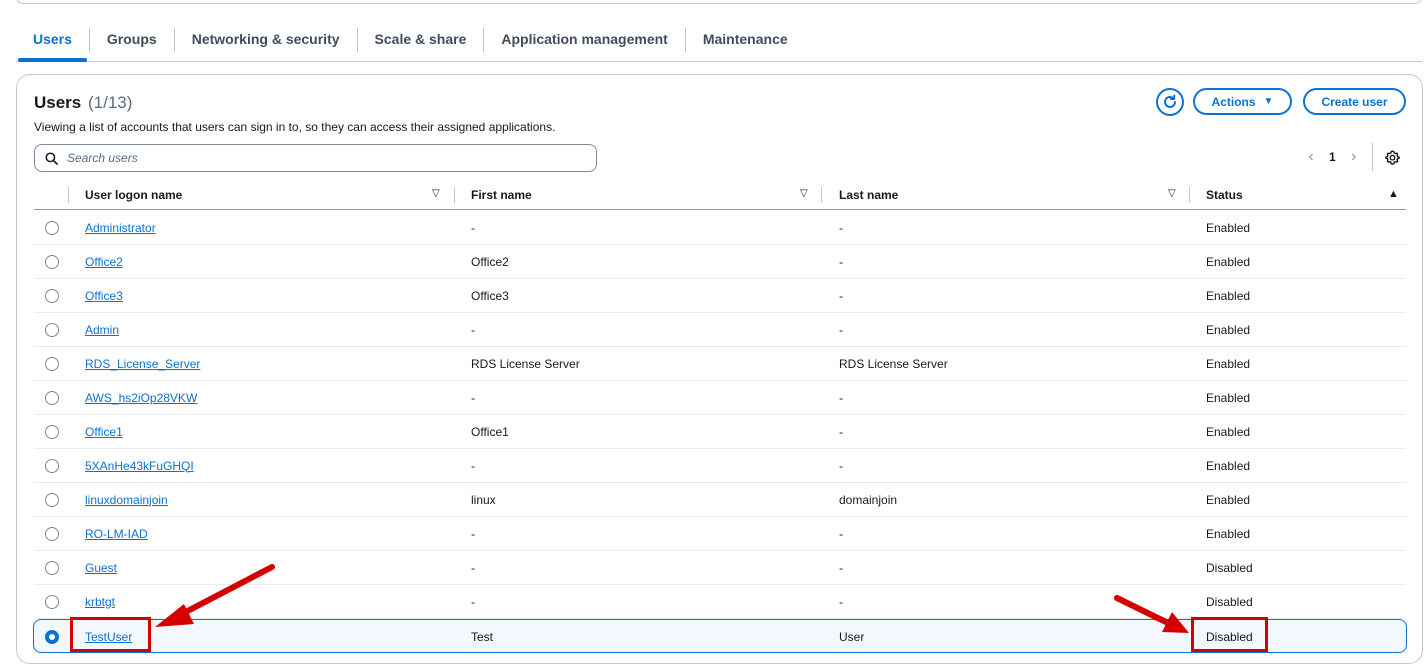  I want to click on refresh-button, so click(1170, 102).